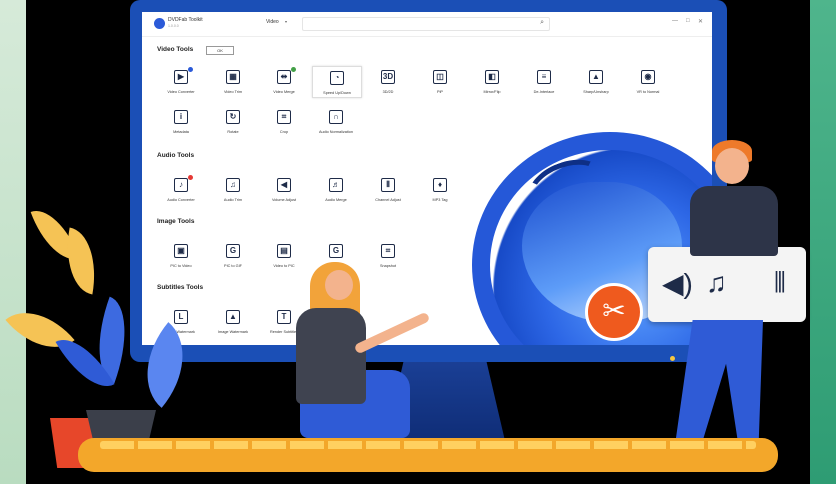  I want to click on tool-label: Mirror/Flip, so click(492, 92).